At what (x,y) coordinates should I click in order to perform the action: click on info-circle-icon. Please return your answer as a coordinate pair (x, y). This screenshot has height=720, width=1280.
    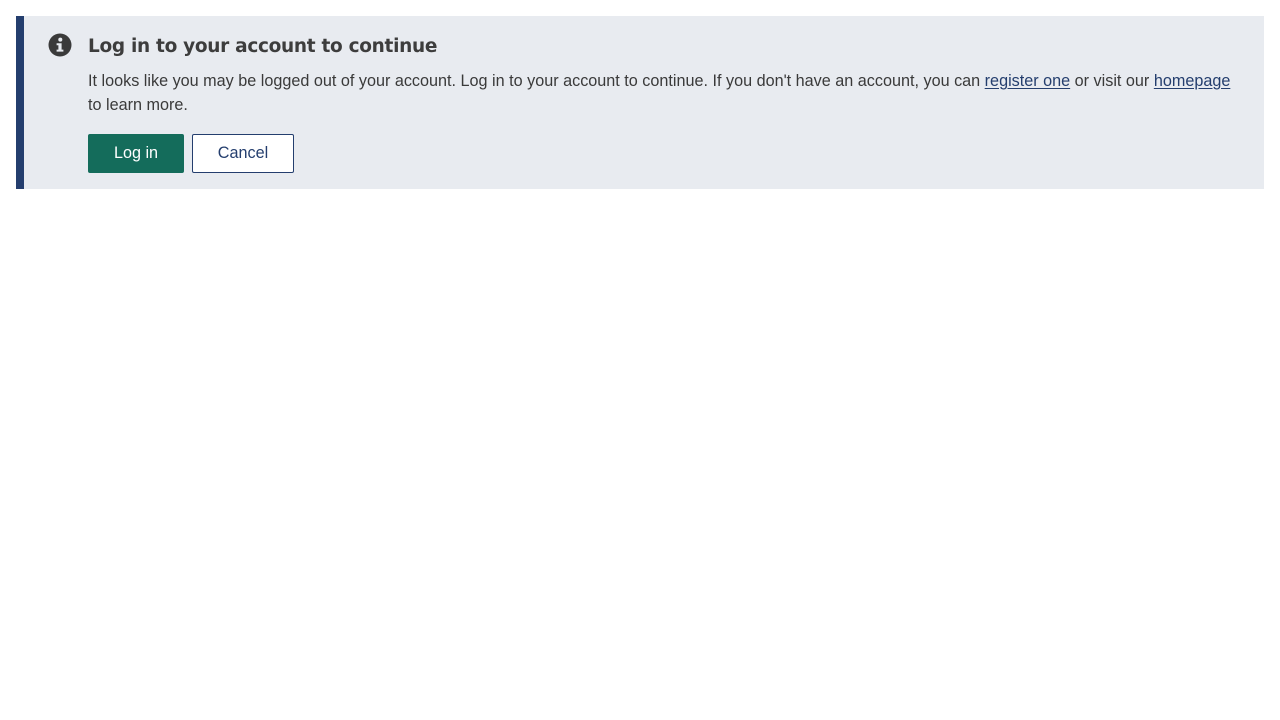
    Looking at the image, I should click on (60, 45).